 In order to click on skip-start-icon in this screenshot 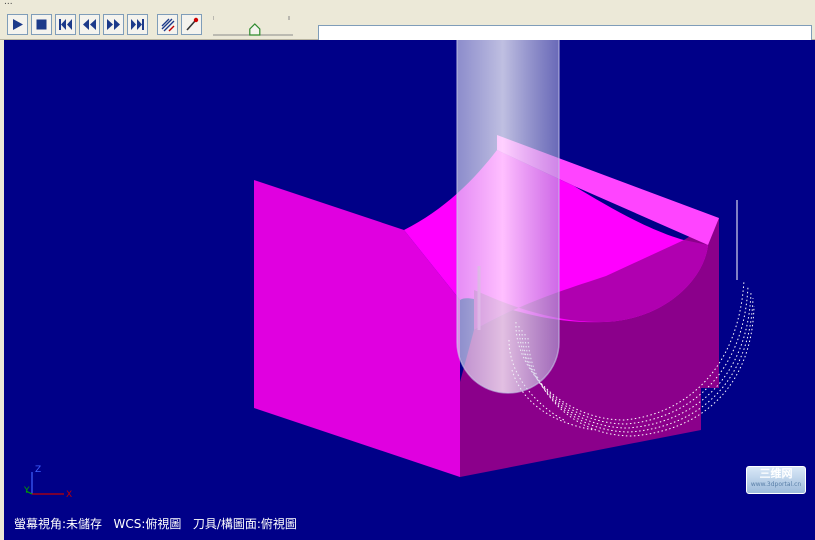, I will do `click(65, 24)`.